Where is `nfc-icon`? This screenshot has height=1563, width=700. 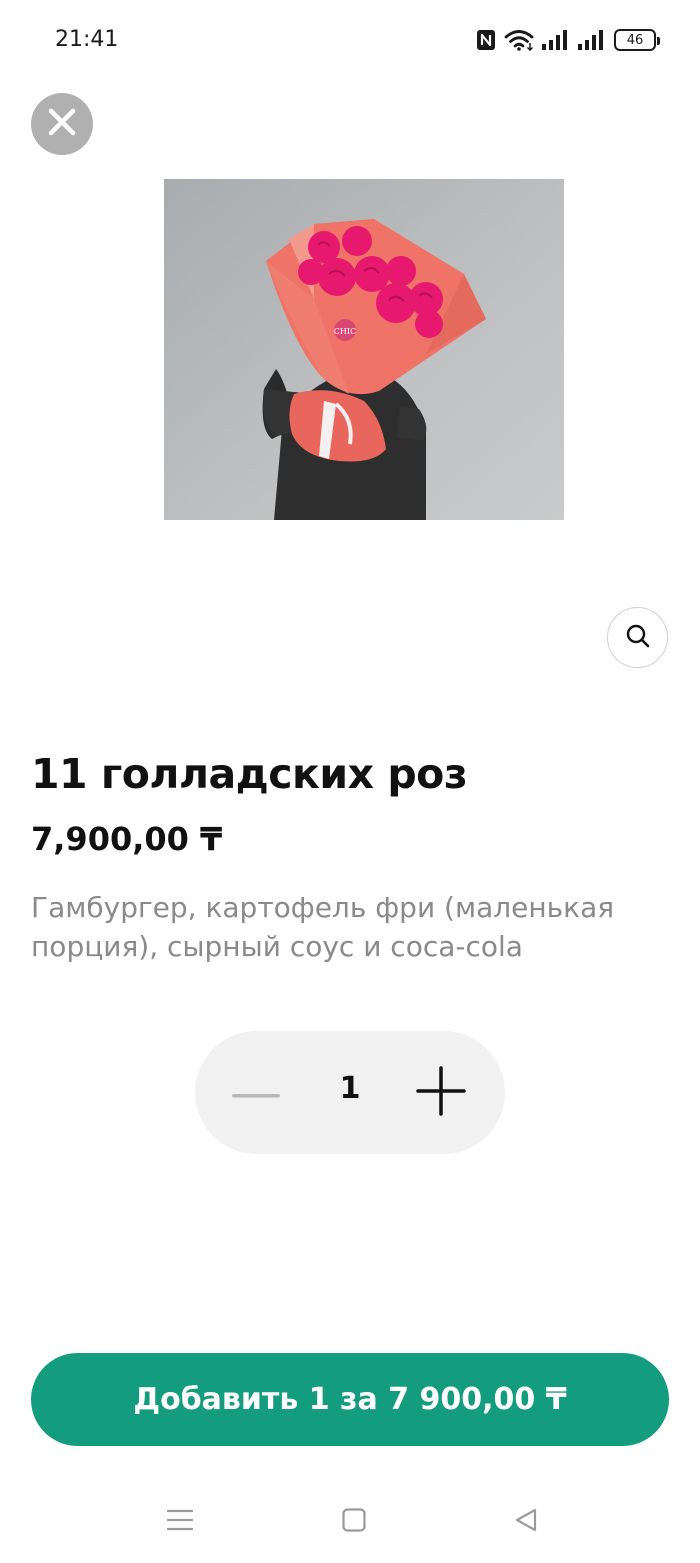 nfc-icon is located at coordinates (486, 40).